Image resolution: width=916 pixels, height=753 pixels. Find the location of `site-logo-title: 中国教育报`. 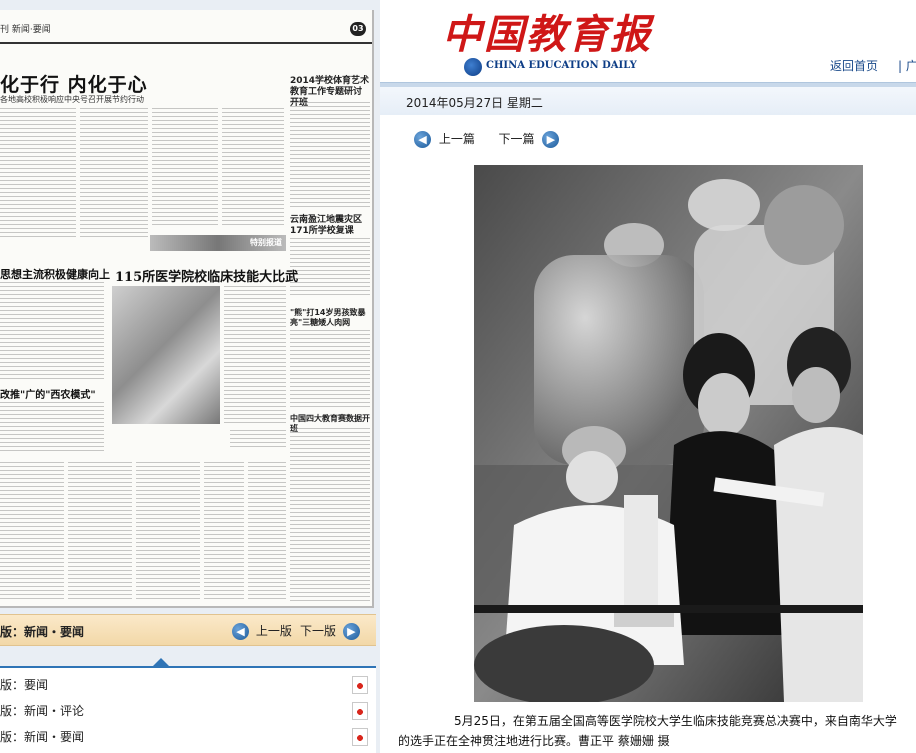

site-logo-title: 中国教育报 is located at coordinates (547, 31).